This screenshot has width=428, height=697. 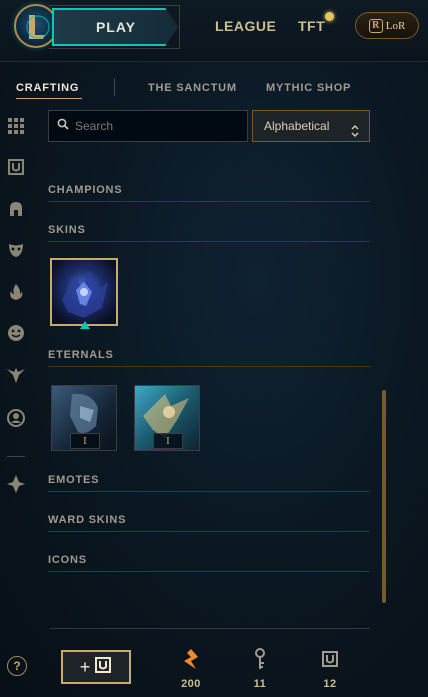 I want to click on mask-icon, so click(x=16, y=250).